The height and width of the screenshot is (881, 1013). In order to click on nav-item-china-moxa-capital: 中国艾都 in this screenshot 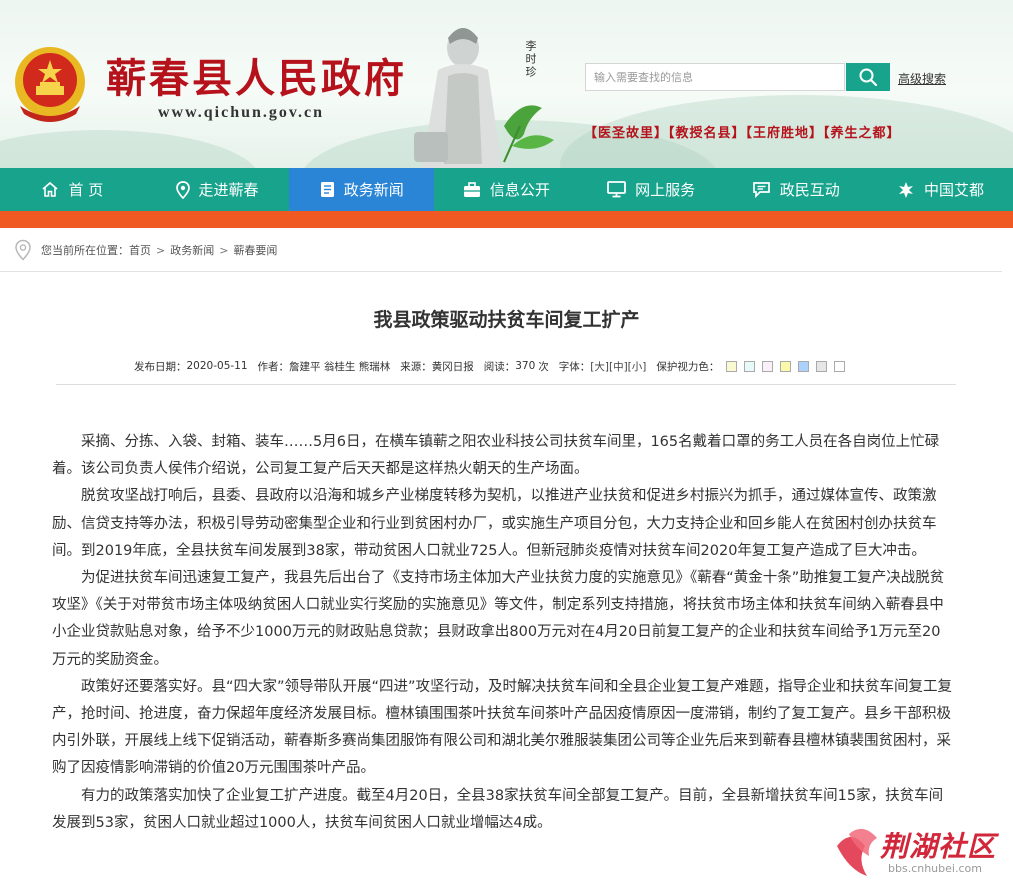, I will do `click(940, 189)`.